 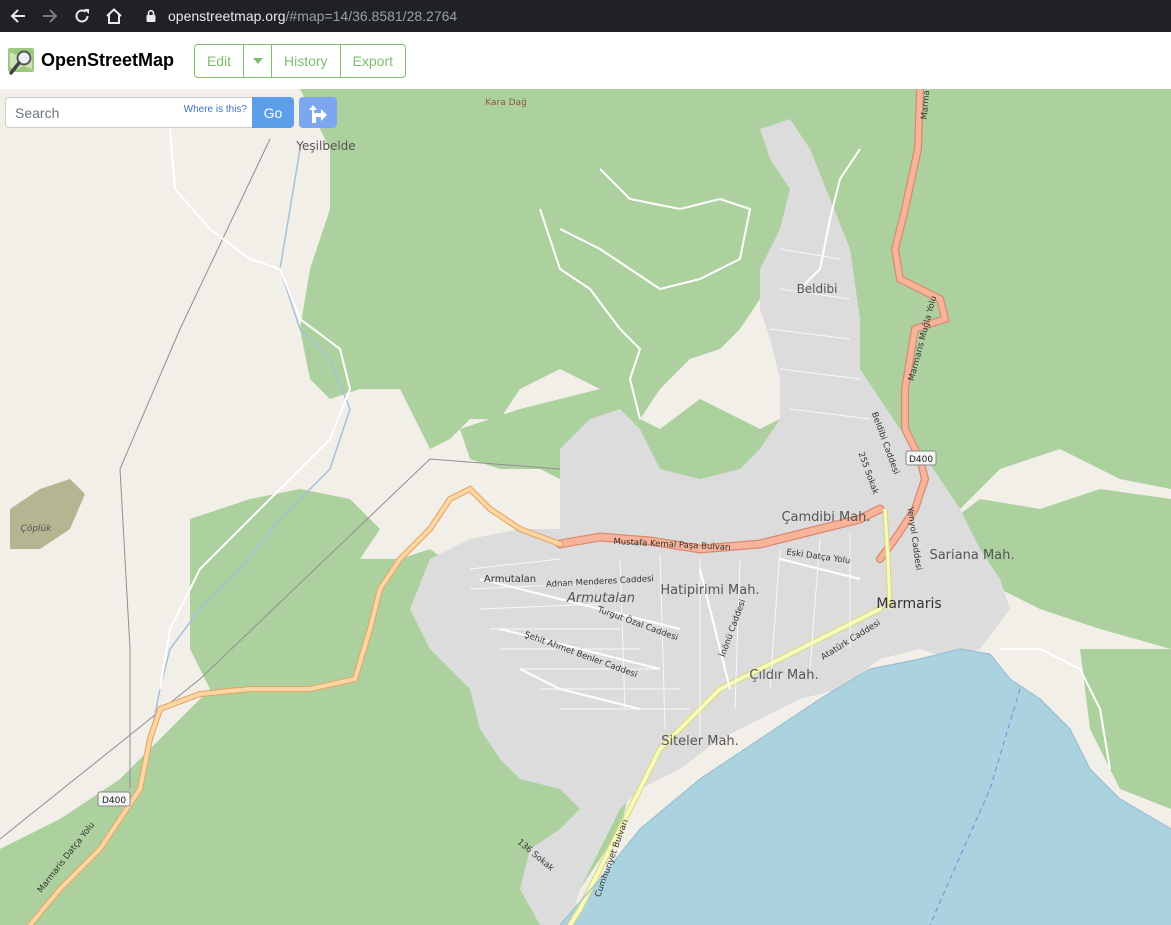 I want to click on label-sariana: Sariana Mah., so click(x=971, y=555).